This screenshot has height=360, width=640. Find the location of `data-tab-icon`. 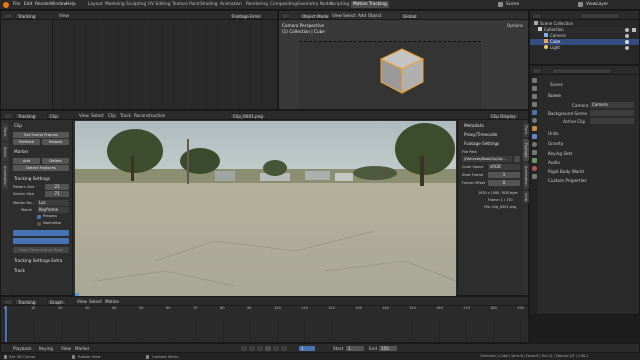

data-tab-icon is located at coordinates (534, 160).